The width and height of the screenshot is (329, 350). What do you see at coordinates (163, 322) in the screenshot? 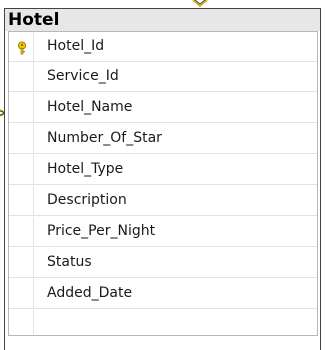
I see `empty-row` at bounding box center [163, 322].